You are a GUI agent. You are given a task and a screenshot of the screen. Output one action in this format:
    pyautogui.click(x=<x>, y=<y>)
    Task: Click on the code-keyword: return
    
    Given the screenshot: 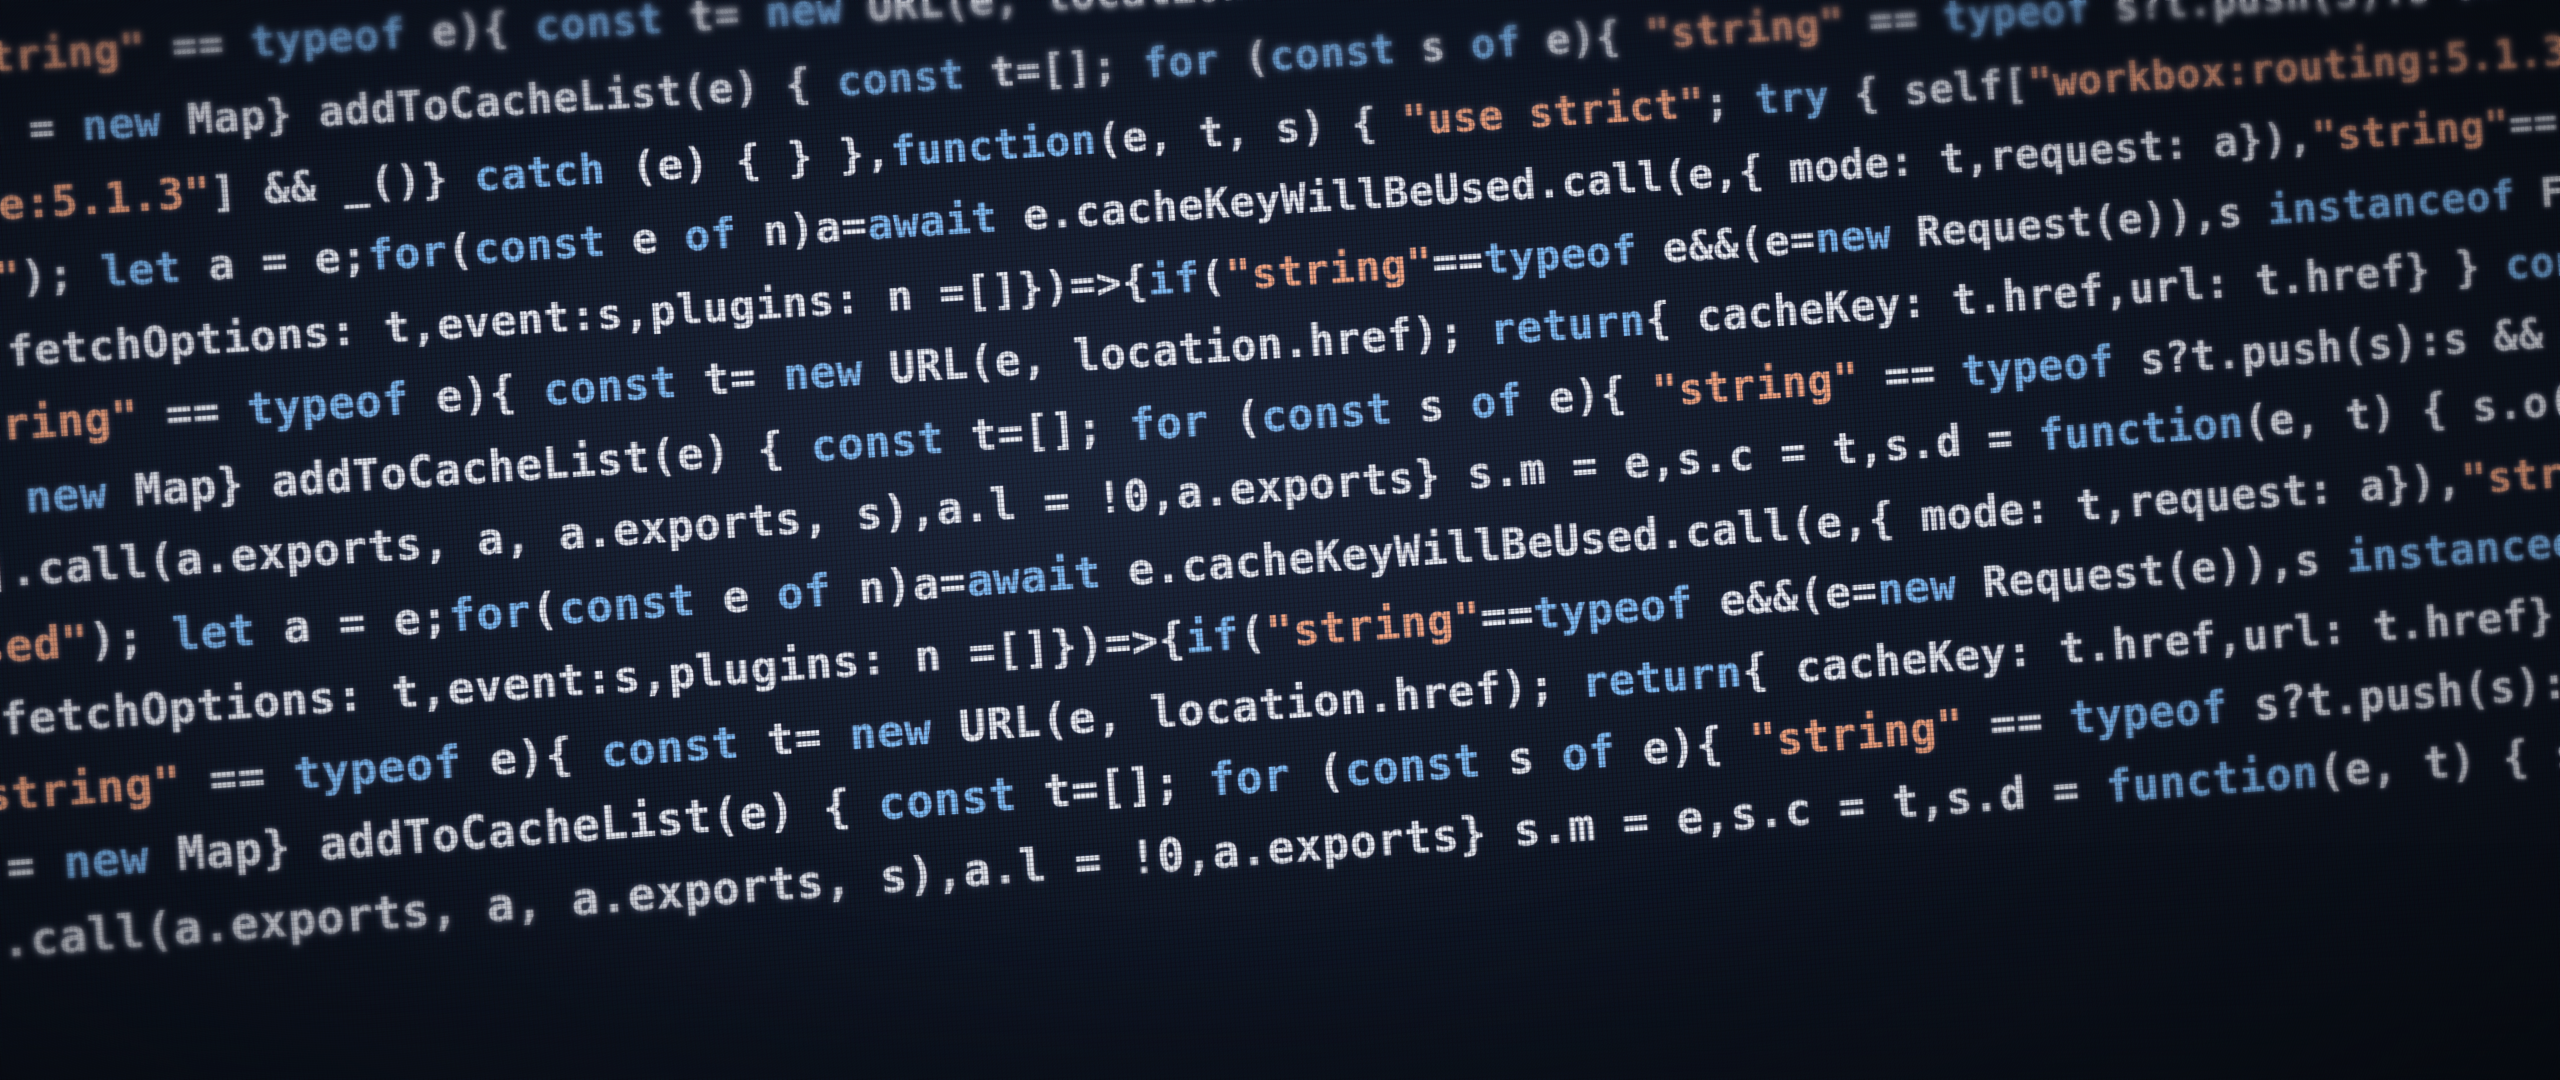 What is the action you would take?
    pyautogui.click(x=1567, y=325)
    